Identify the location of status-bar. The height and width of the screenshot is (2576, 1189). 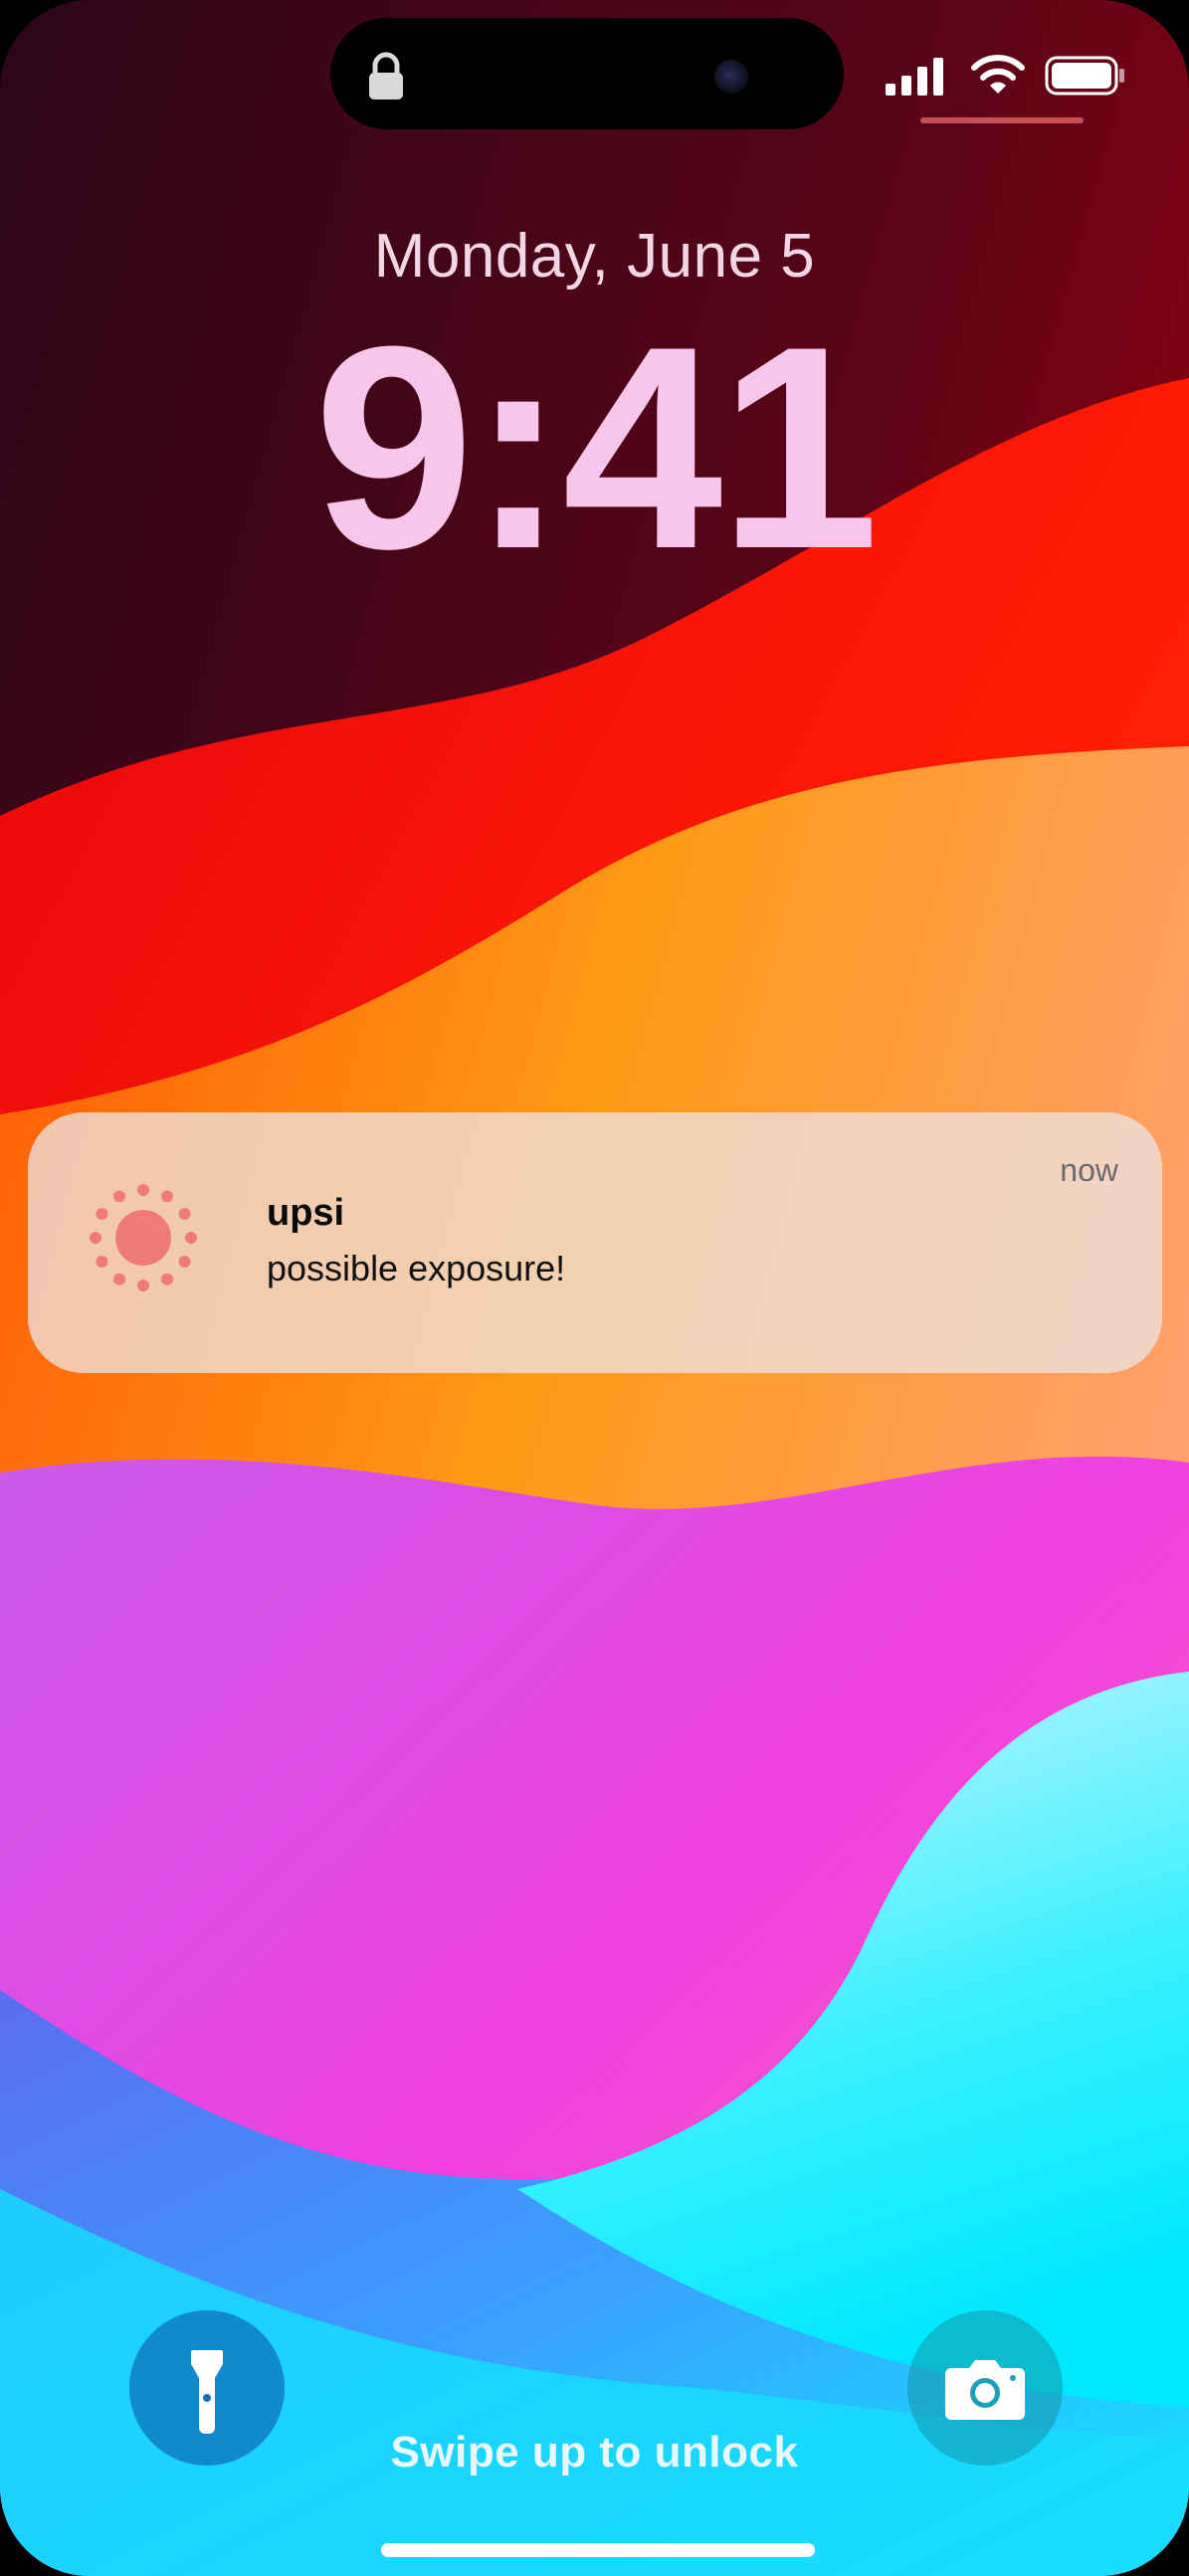
(594, 69).